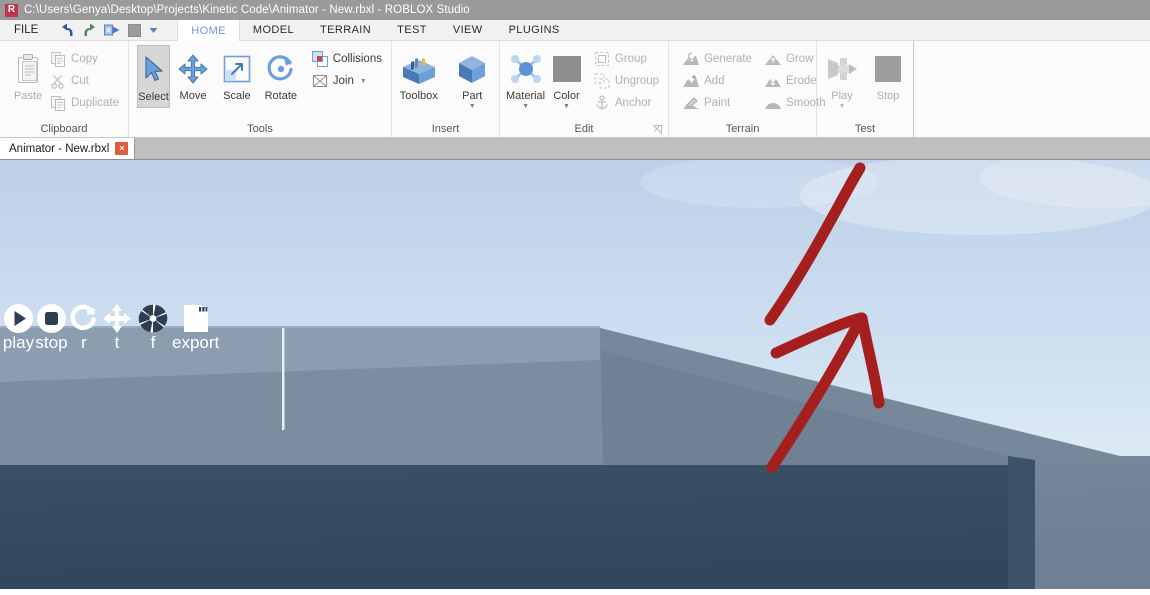 This screenshot has width=1150, height=595. Describe the element at coordinates (566, 96) in the screenshot. I see `color-label: Color` at that location.